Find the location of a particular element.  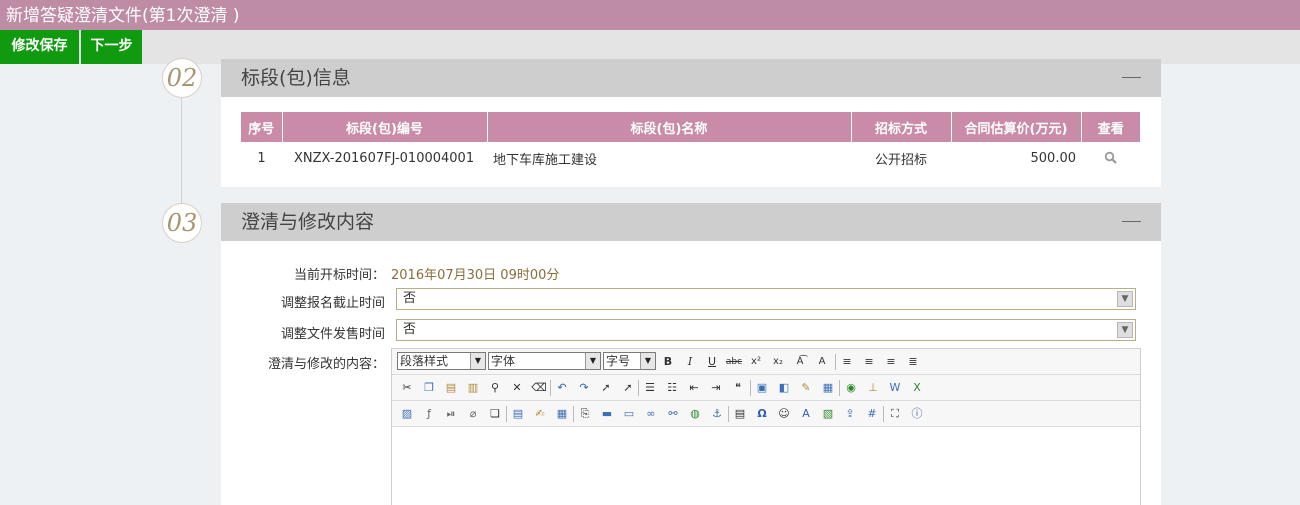

copy-icon: ❐ is located at coordinates (429, 388).